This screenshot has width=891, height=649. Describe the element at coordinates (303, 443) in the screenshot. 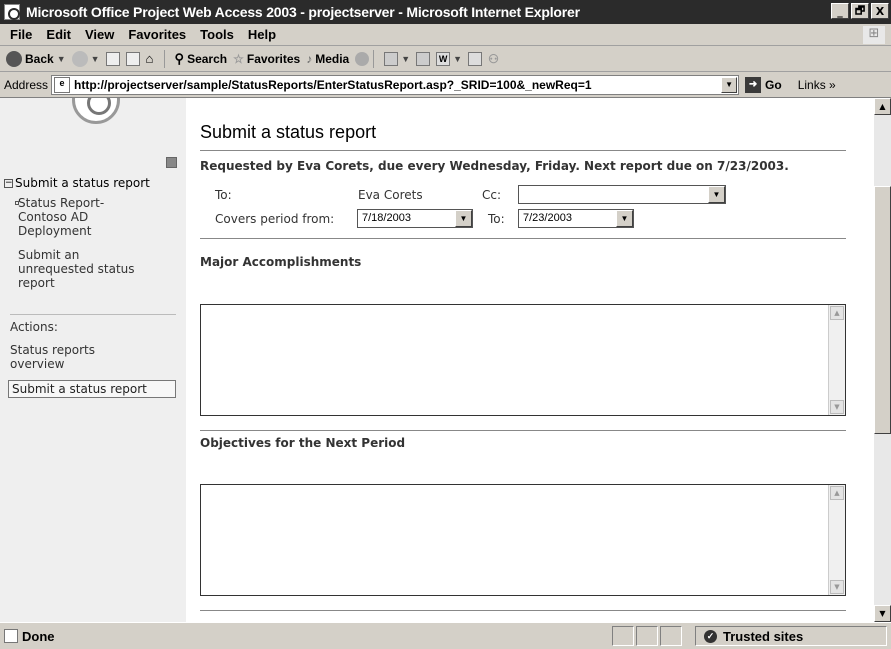

I see `section-title-objectives: Objectives for the Next Period` at that location.